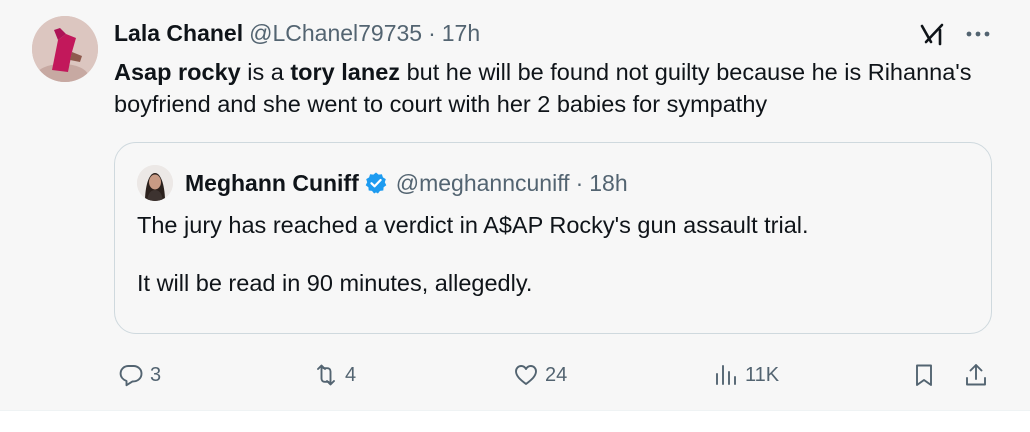 The height and width of the screenshot is (432, 1030). Describe the element at coordinates (376, 183) in the screenshot. I see `verified-badge-icon` at that location.